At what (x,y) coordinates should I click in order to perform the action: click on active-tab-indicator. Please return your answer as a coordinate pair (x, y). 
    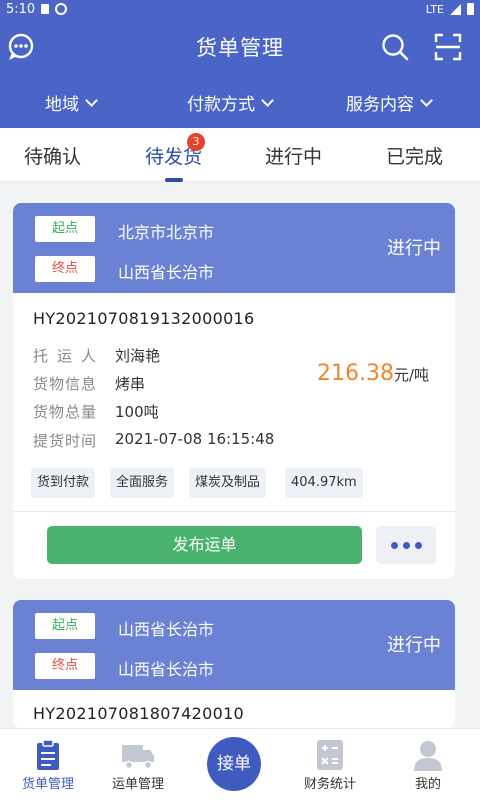
    Looking at the image, I should click on (174, 180).